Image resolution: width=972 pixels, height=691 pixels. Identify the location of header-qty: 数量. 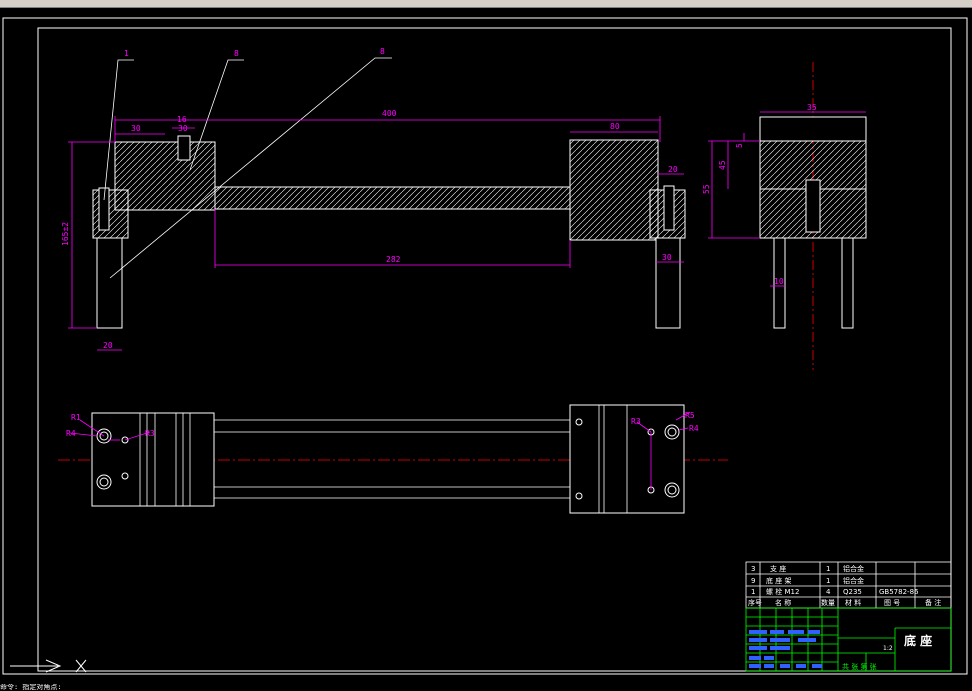
(828, 602).